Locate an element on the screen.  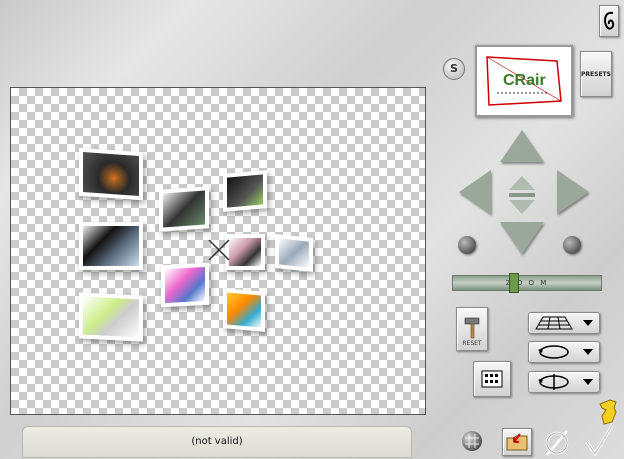
grid-ball-icon is located at coordinates (472, 441).